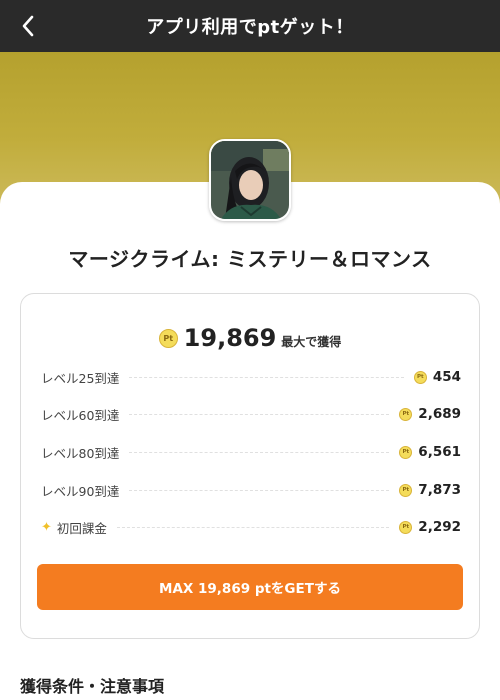 The width and height of the screenshot is (500, 700). I want to click on reward-label: レベル90到達, so click(80, 491).